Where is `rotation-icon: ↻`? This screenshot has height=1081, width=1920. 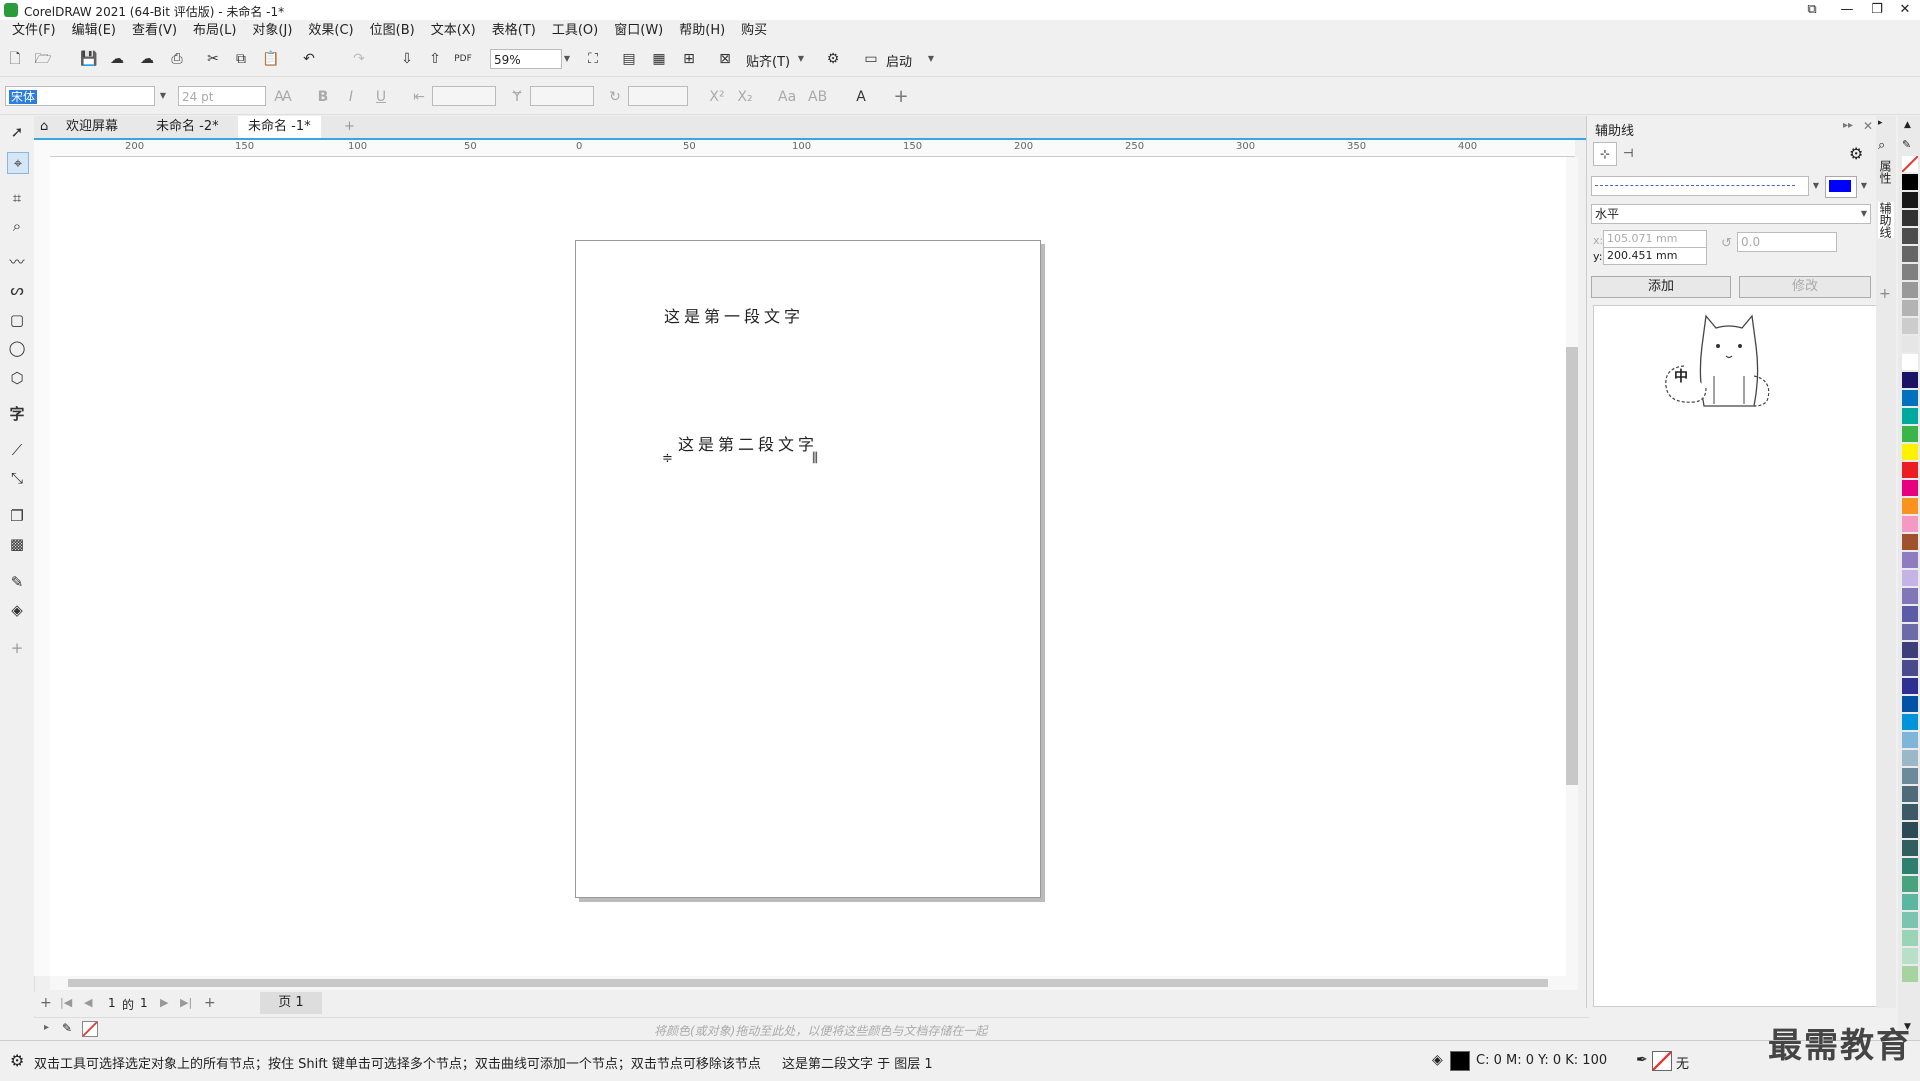
rotation-icon: ↻ is located at coordinates (615, 97).